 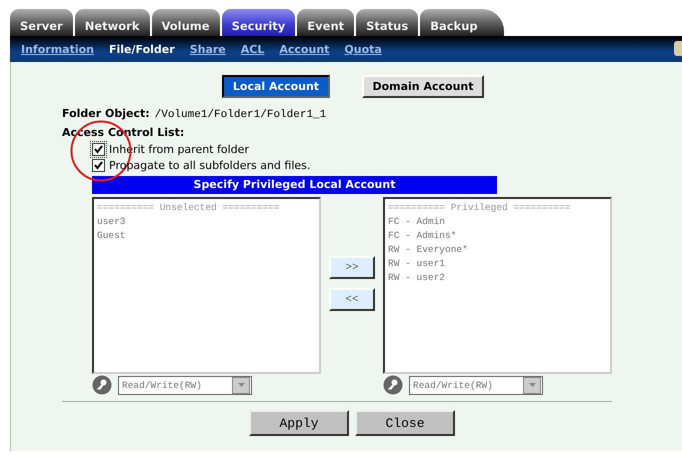 I want to click on subnav-link: Account, so click(x=304, y=49).